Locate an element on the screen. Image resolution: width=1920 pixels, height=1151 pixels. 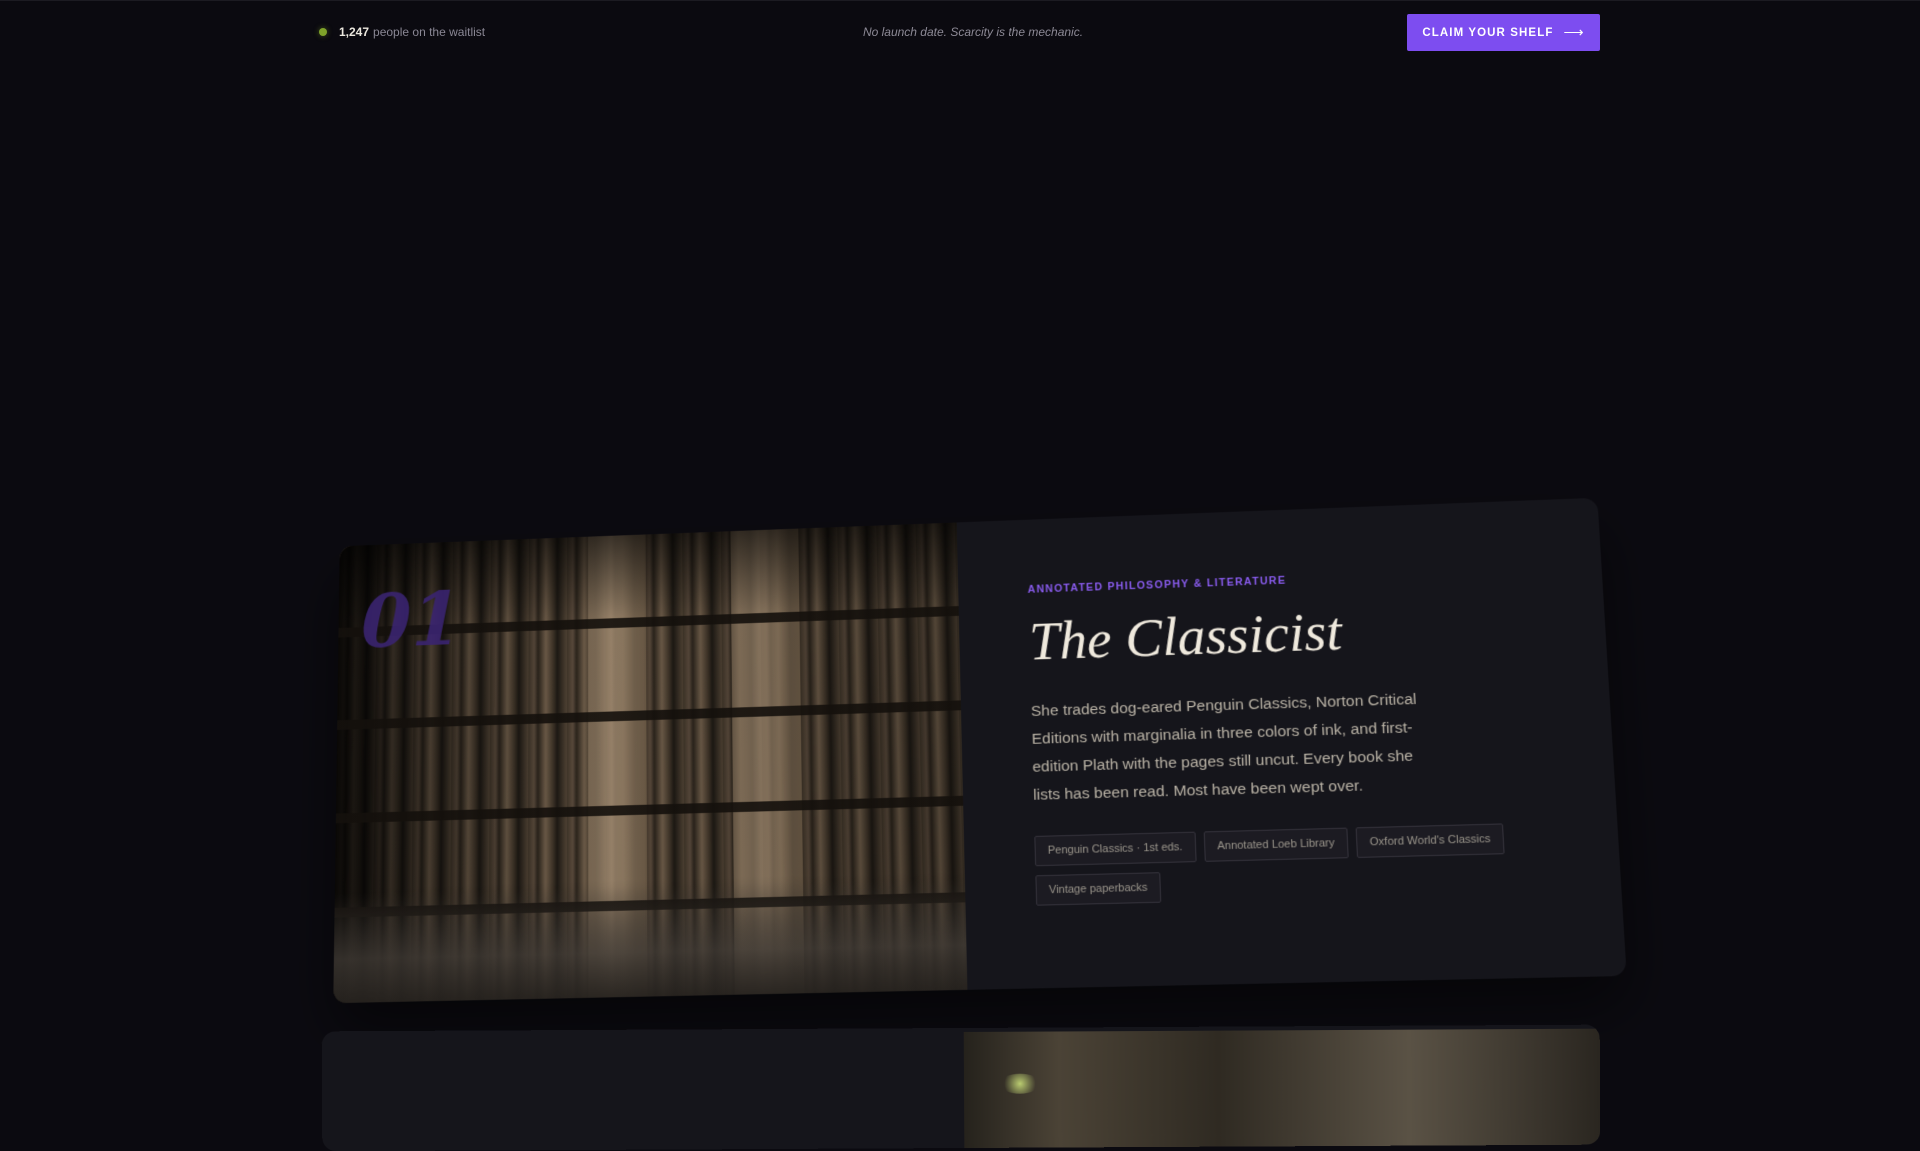
library-shelves-image: 01 is located at coordinates (650, 763).